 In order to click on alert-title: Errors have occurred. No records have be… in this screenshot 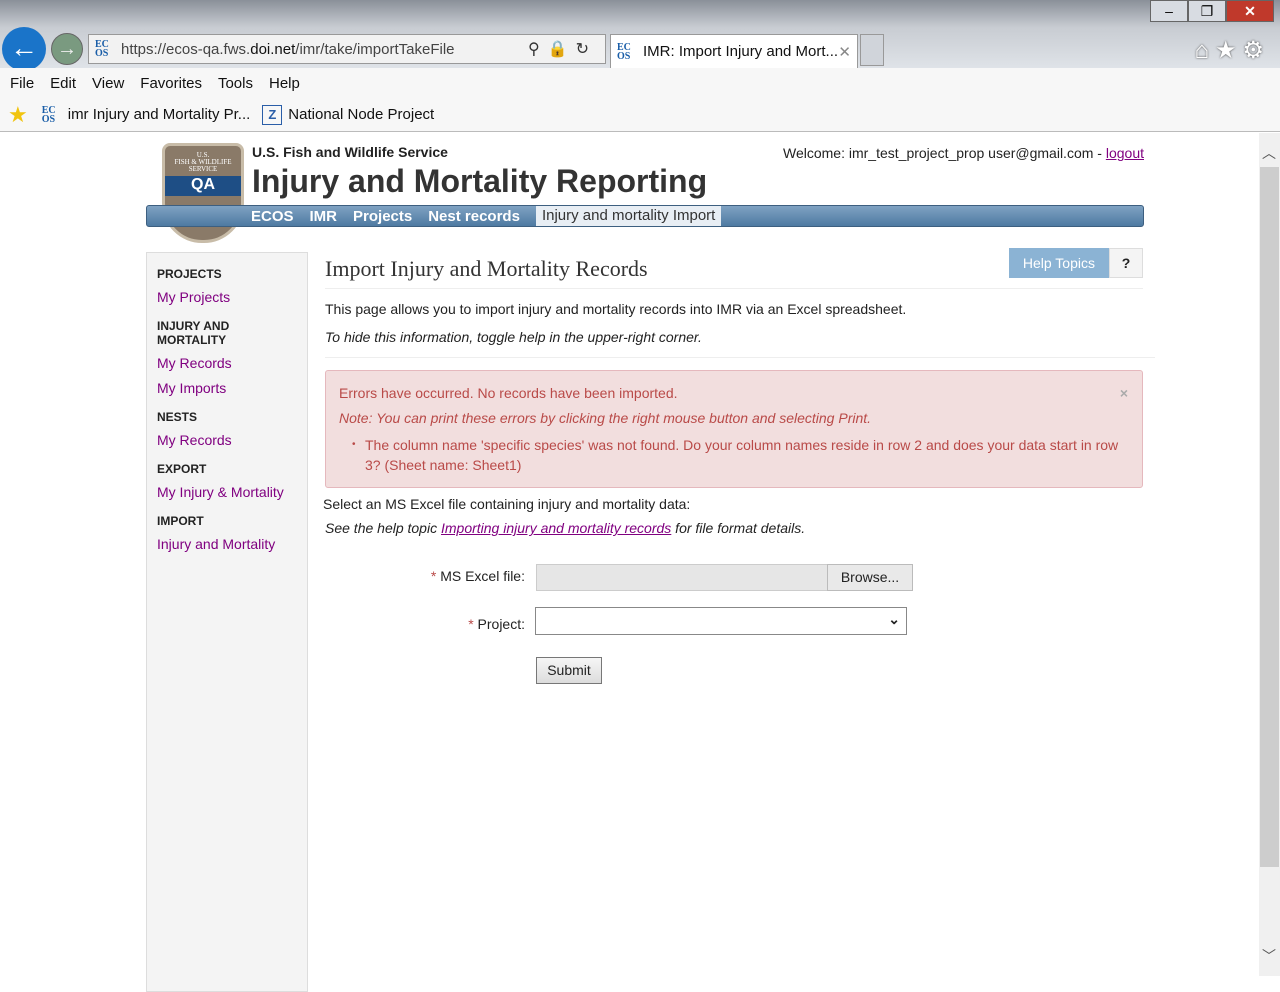, I will do `click(508, 393)`.